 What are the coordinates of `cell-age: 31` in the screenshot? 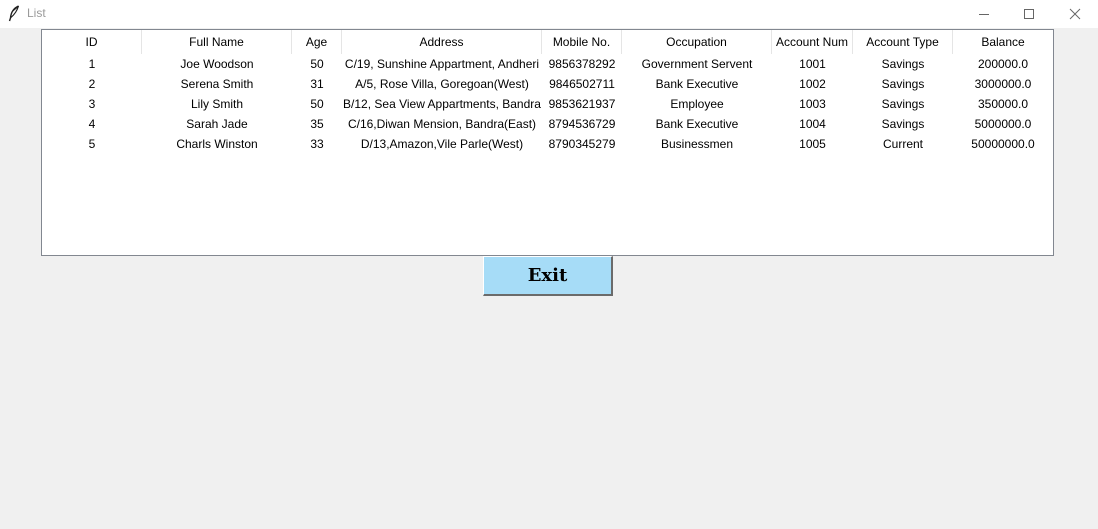 It's located at (317, 84).